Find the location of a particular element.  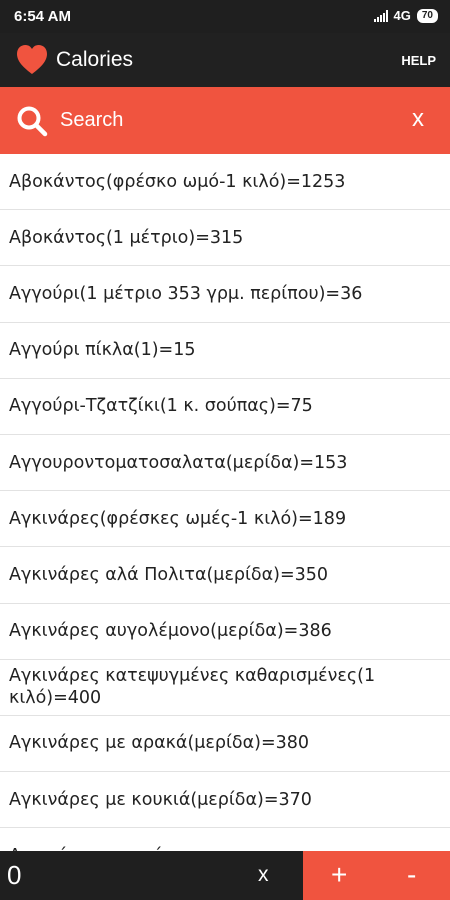

search-bar: x is located at coordinates (225, 120).